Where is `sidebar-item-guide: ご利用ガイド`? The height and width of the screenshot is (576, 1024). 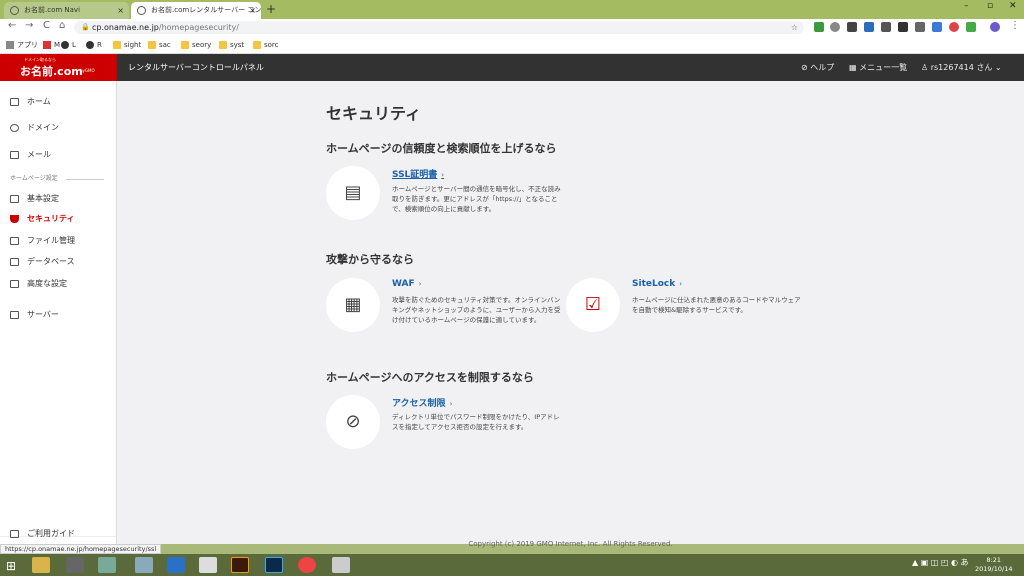
sidebar-item-guide: ご利用ガイド is located at coordinates (58, 534).